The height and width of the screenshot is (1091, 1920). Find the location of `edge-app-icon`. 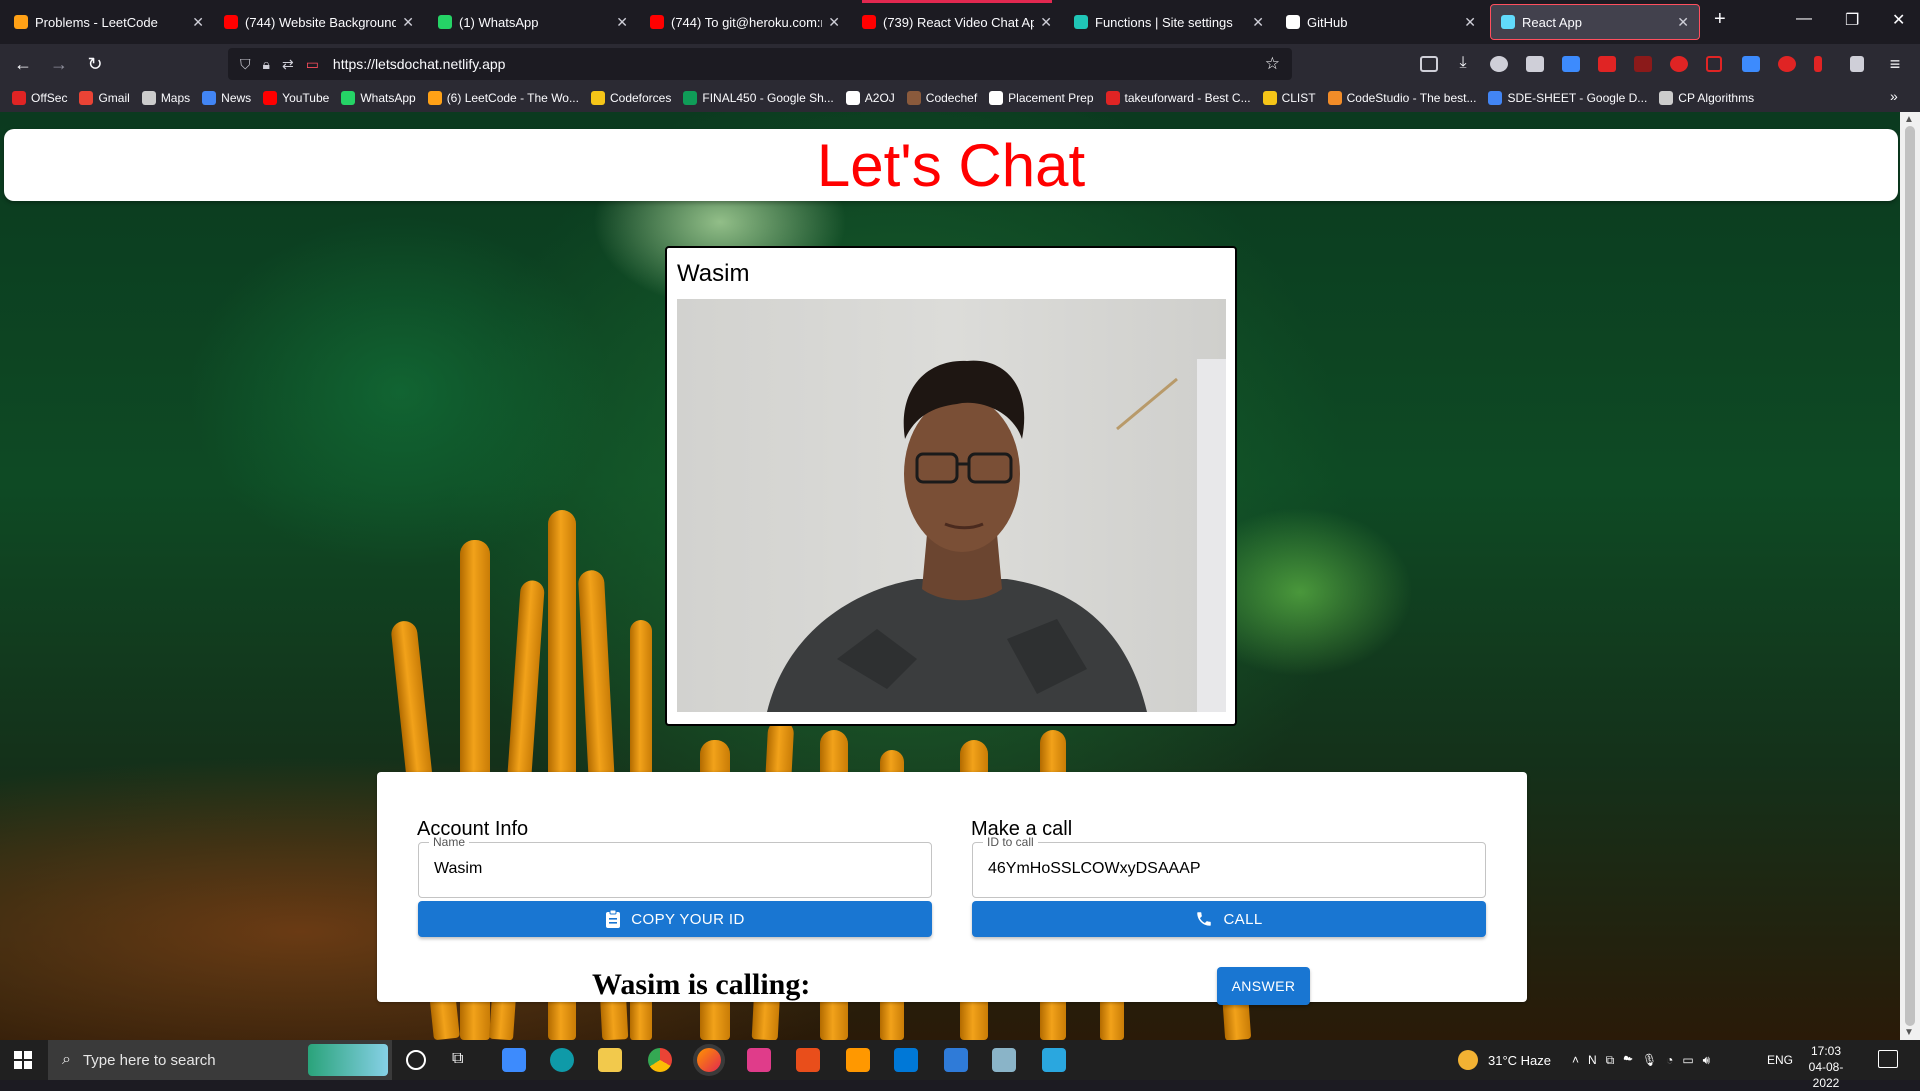

edge-app-icon is located at coordinates (562, 1060).